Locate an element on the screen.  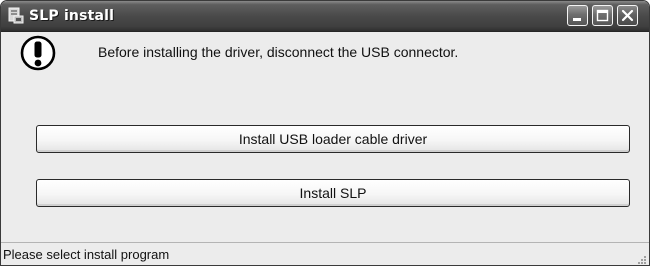
maximize-button is located at coordinates (602, 15).